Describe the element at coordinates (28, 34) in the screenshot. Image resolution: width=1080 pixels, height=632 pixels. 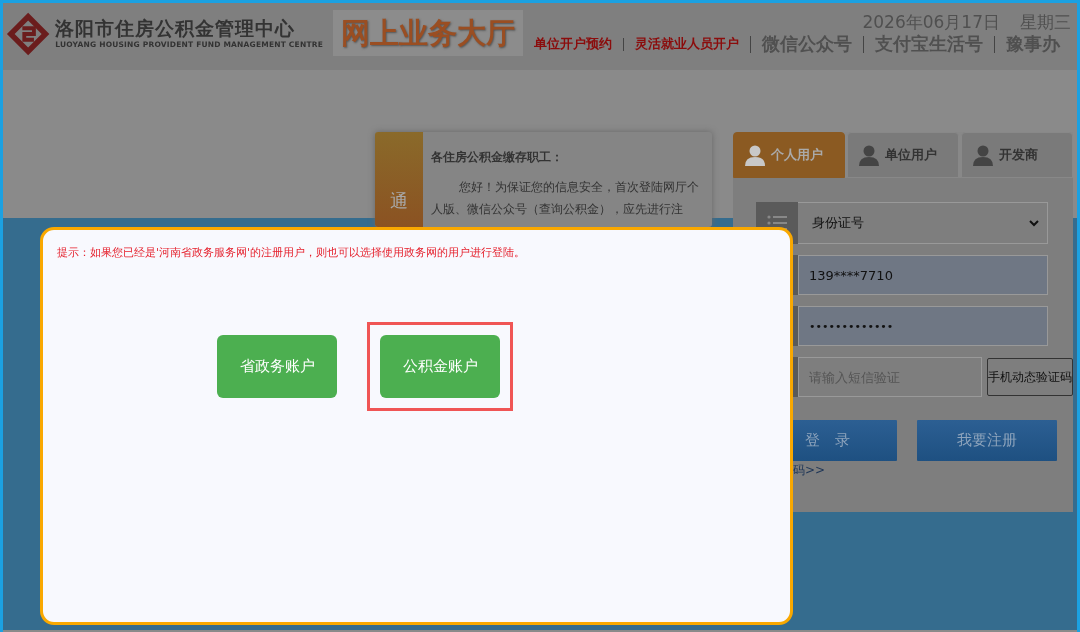
I see `logo-icon` at that location.